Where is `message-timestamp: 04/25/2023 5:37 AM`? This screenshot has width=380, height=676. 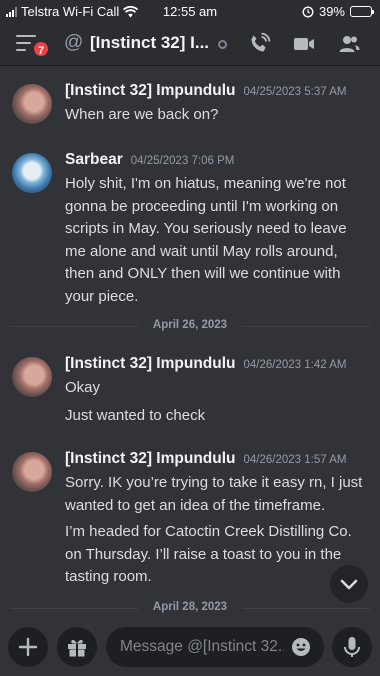 message-timestamp: 04/25/2023 5:37 AM is located at coordinates (295, 92).